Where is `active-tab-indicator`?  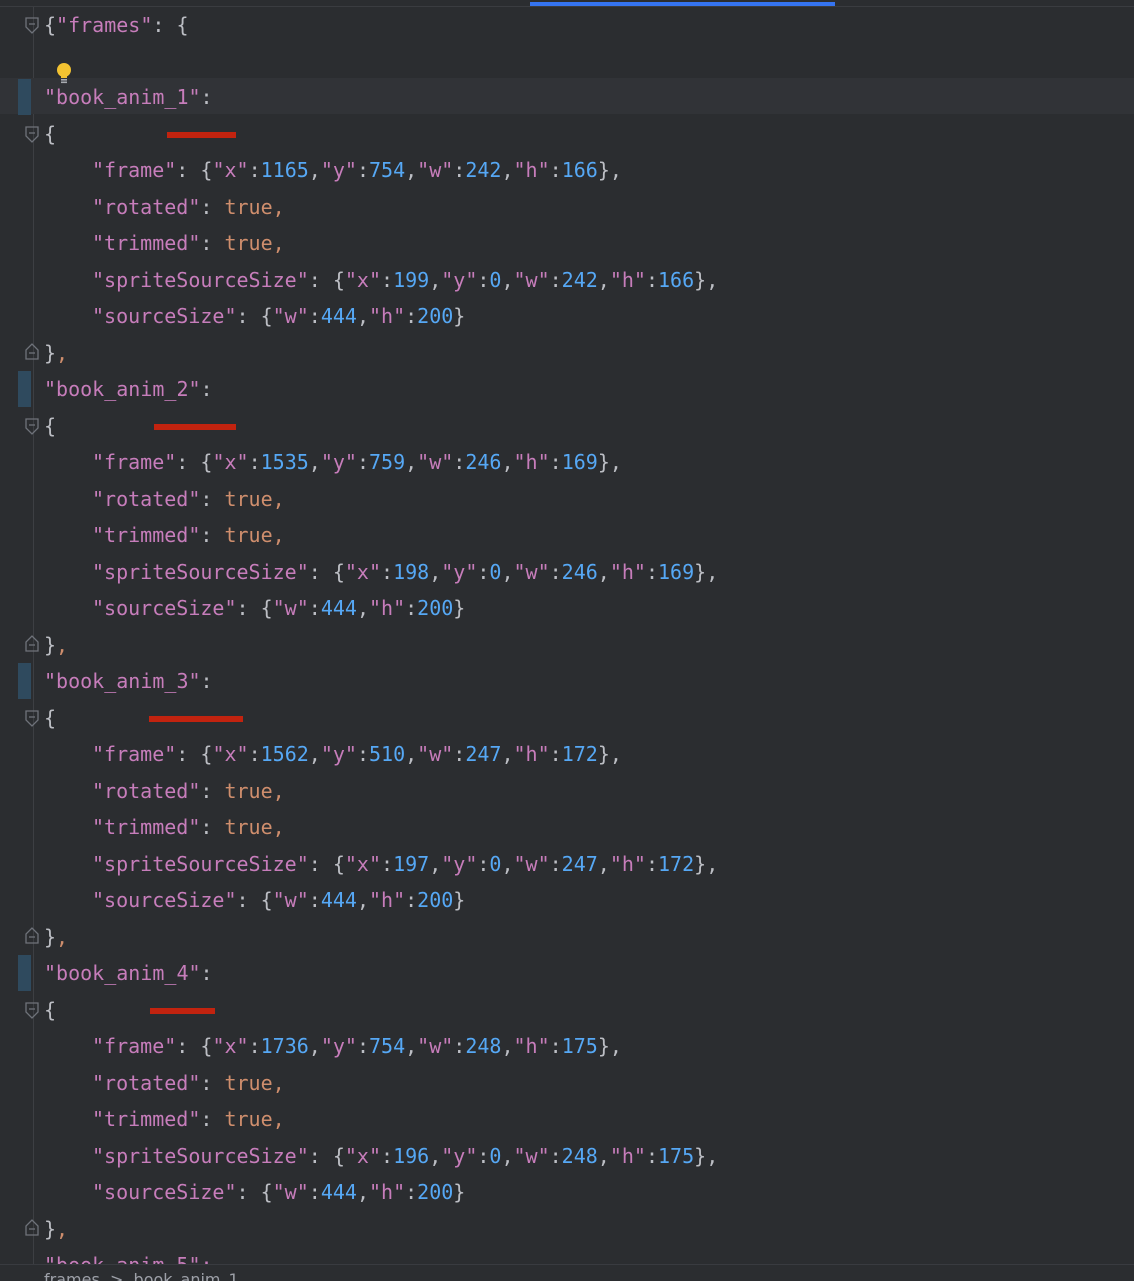 active-tab-indicator is located at coordinates (682, 4).